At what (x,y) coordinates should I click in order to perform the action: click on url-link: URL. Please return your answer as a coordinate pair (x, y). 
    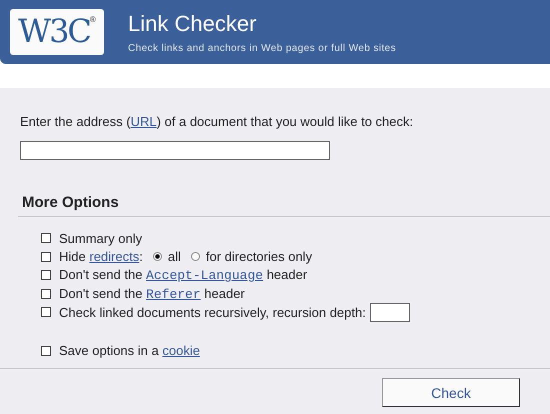
    Looking at the image, I should click on (143, 121).